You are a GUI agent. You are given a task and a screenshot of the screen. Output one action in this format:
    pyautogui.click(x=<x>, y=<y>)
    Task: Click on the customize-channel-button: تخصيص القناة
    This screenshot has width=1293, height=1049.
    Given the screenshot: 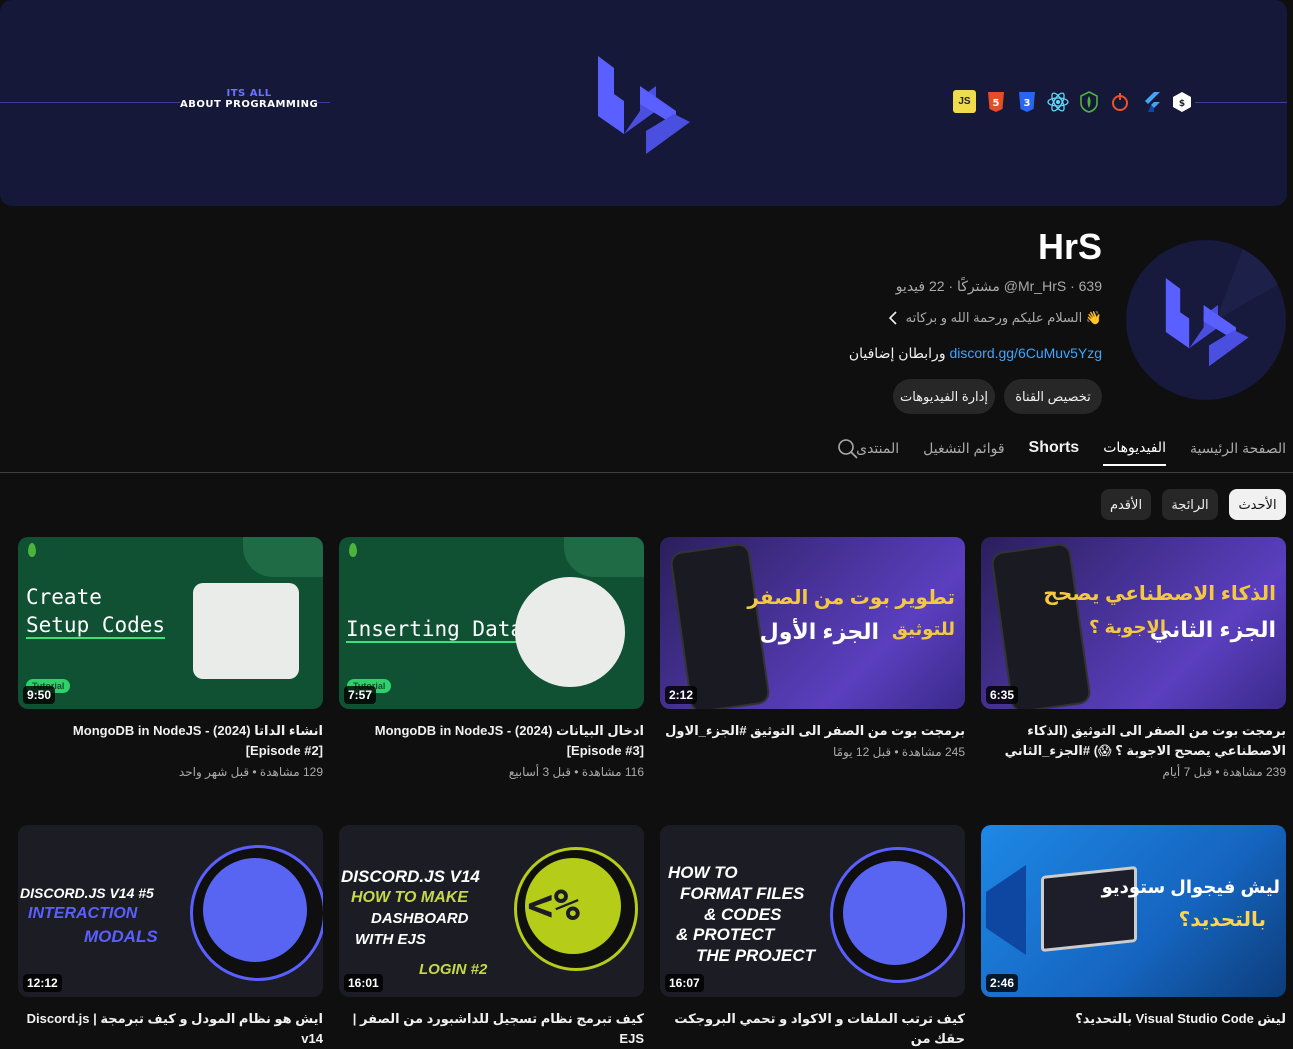 What is the action you would take?
    pyautogui.click(x=1053, y=396)
    